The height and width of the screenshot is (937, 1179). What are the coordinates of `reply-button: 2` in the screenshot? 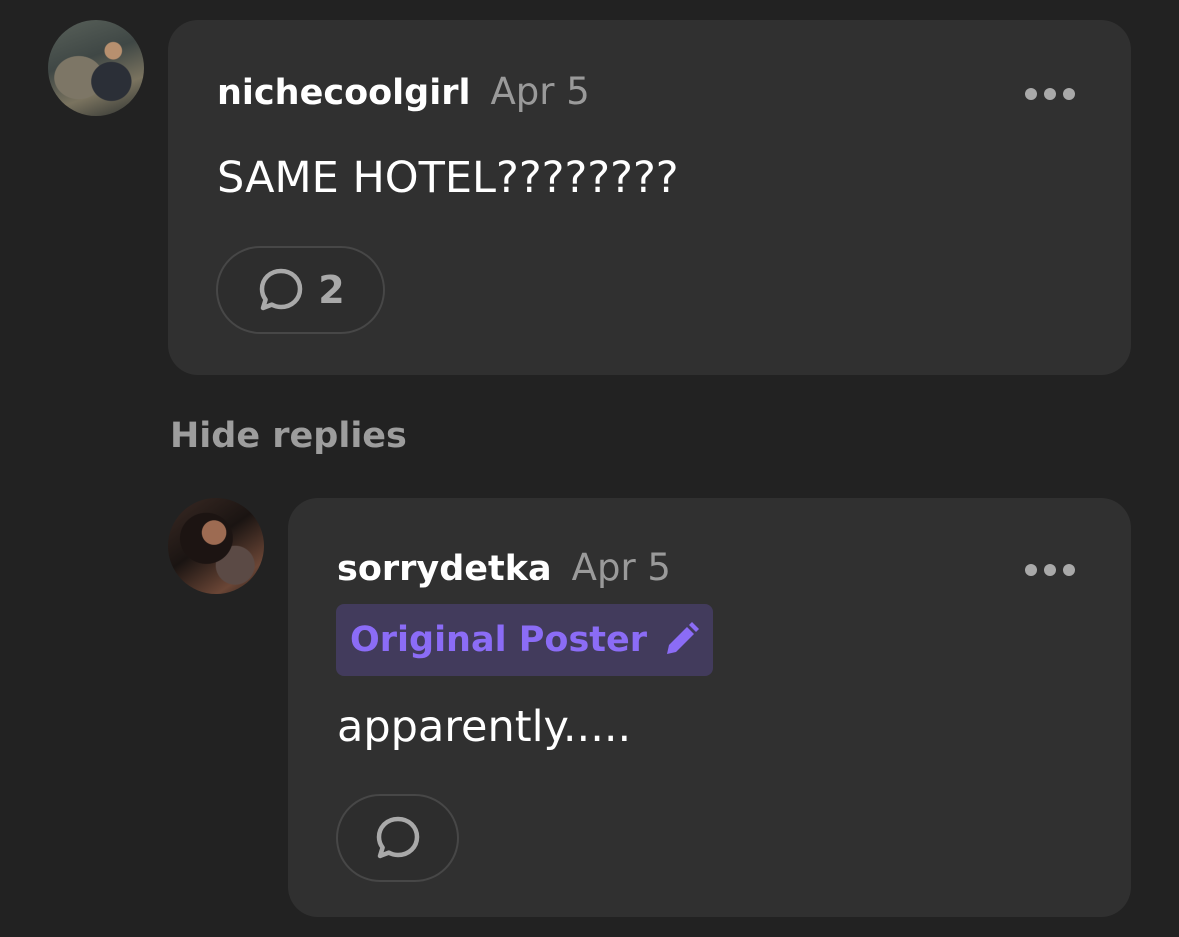 It's located at (300, 290).